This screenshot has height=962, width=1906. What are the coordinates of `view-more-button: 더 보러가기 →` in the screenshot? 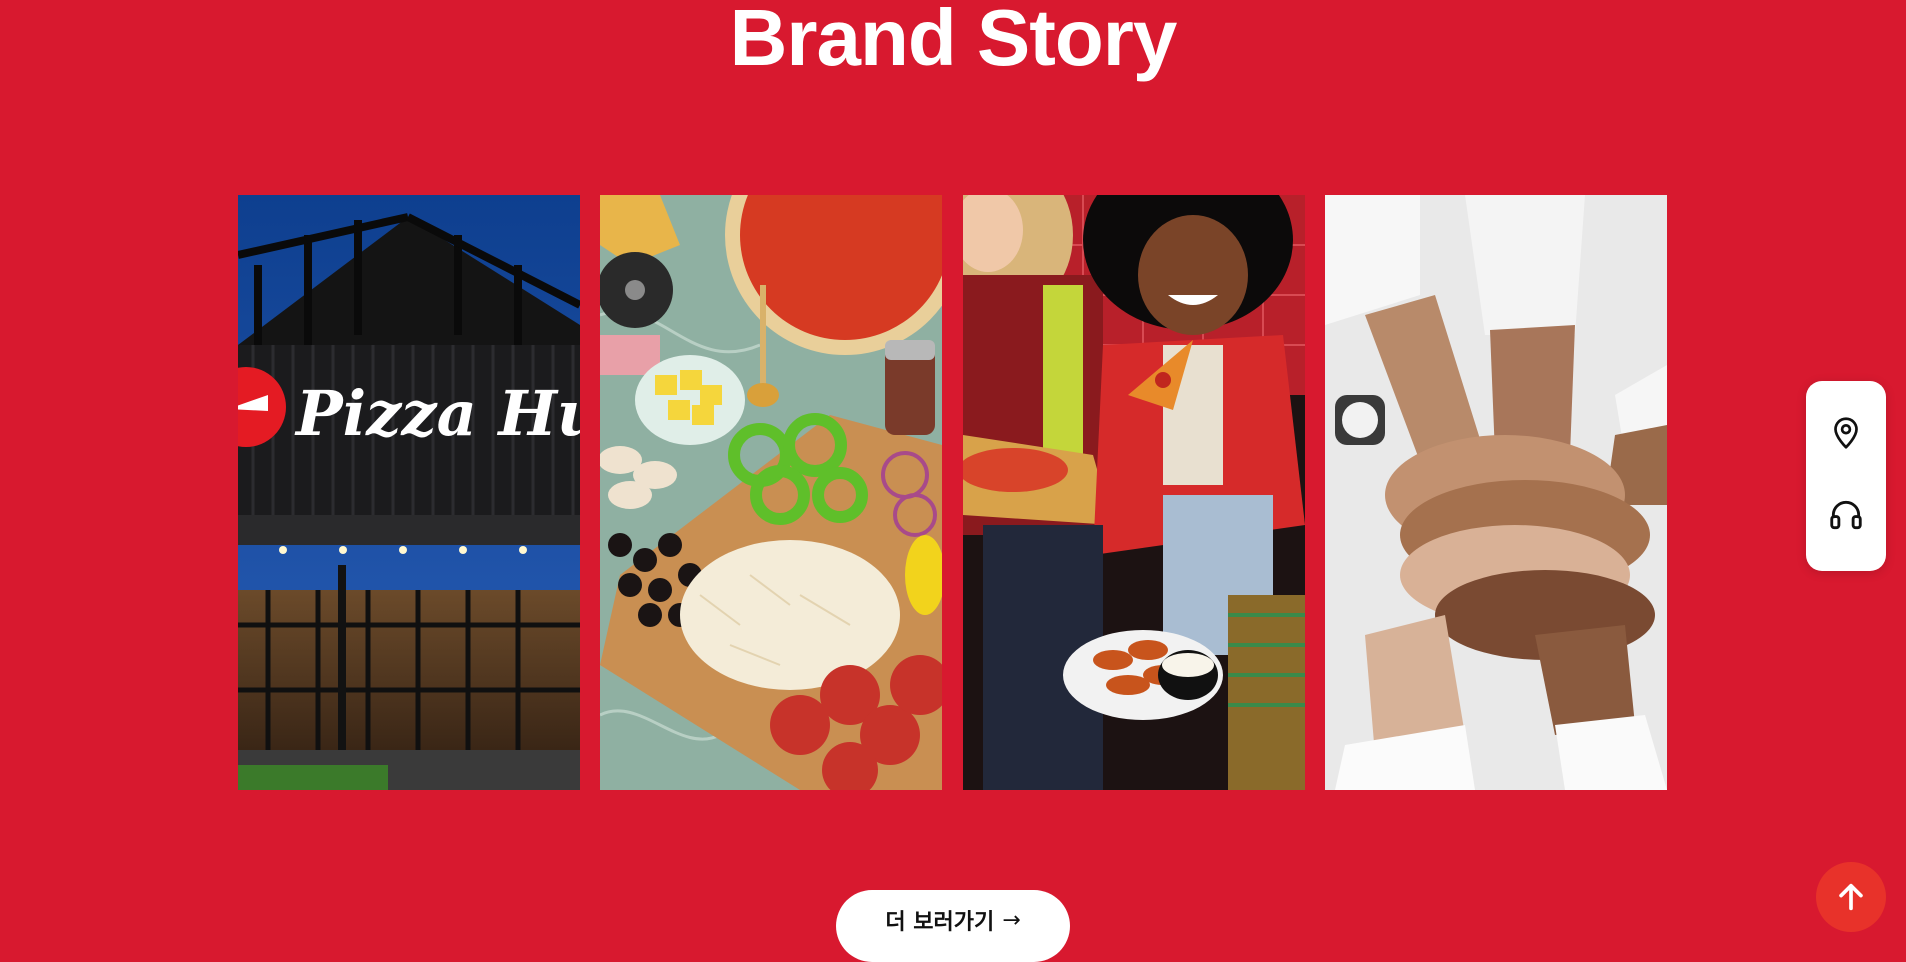 It's located at (953, 926).